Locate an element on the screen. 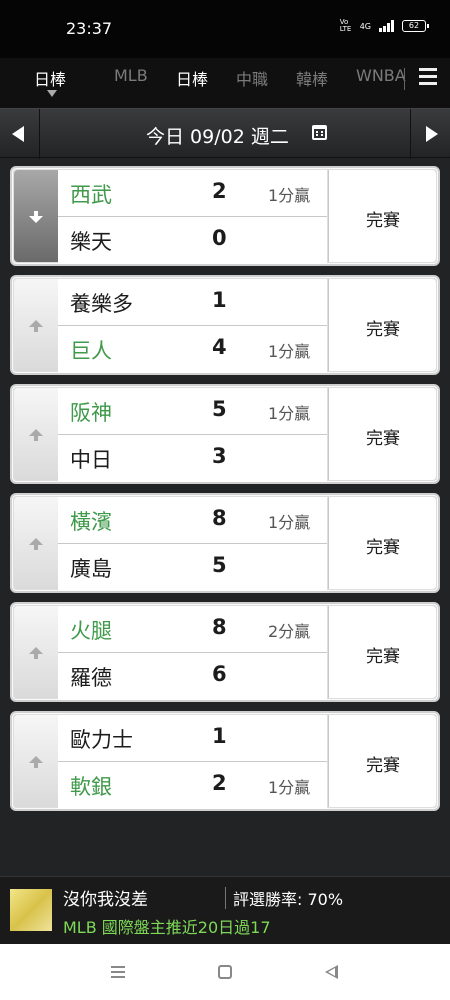 The height and width of the screenshot is (1000, 450). battery-level: 62 is located at coordinates (414, 25).